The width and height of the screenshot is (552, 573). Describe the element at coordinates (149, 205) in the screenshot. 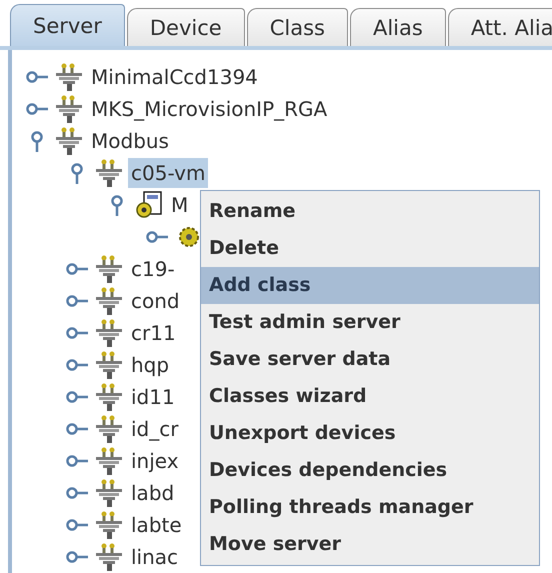

I see `document-gear-icon` at that location.